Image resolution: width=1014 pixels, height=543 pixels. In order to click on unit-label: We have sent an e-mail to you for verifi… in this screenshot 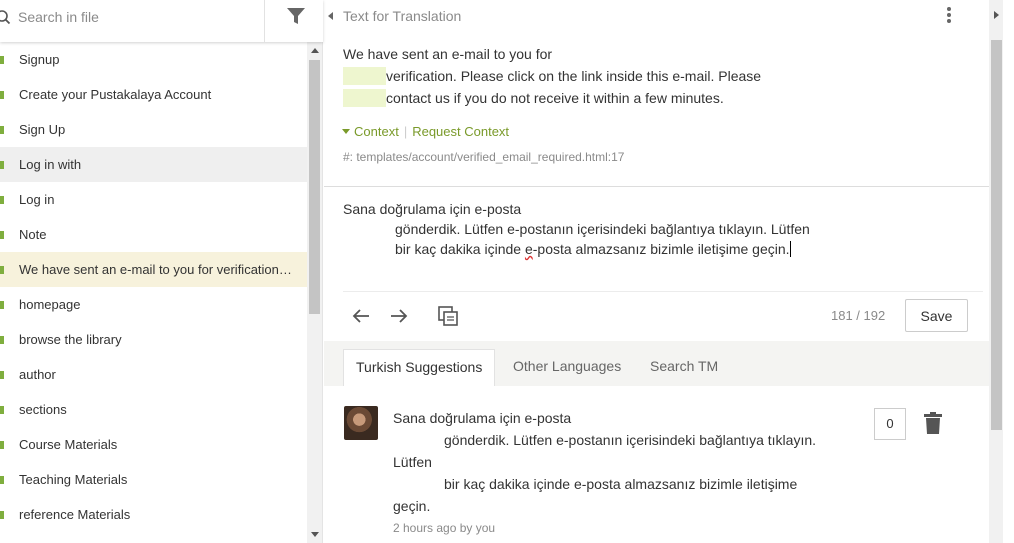, I will do `click(156, 269)`.